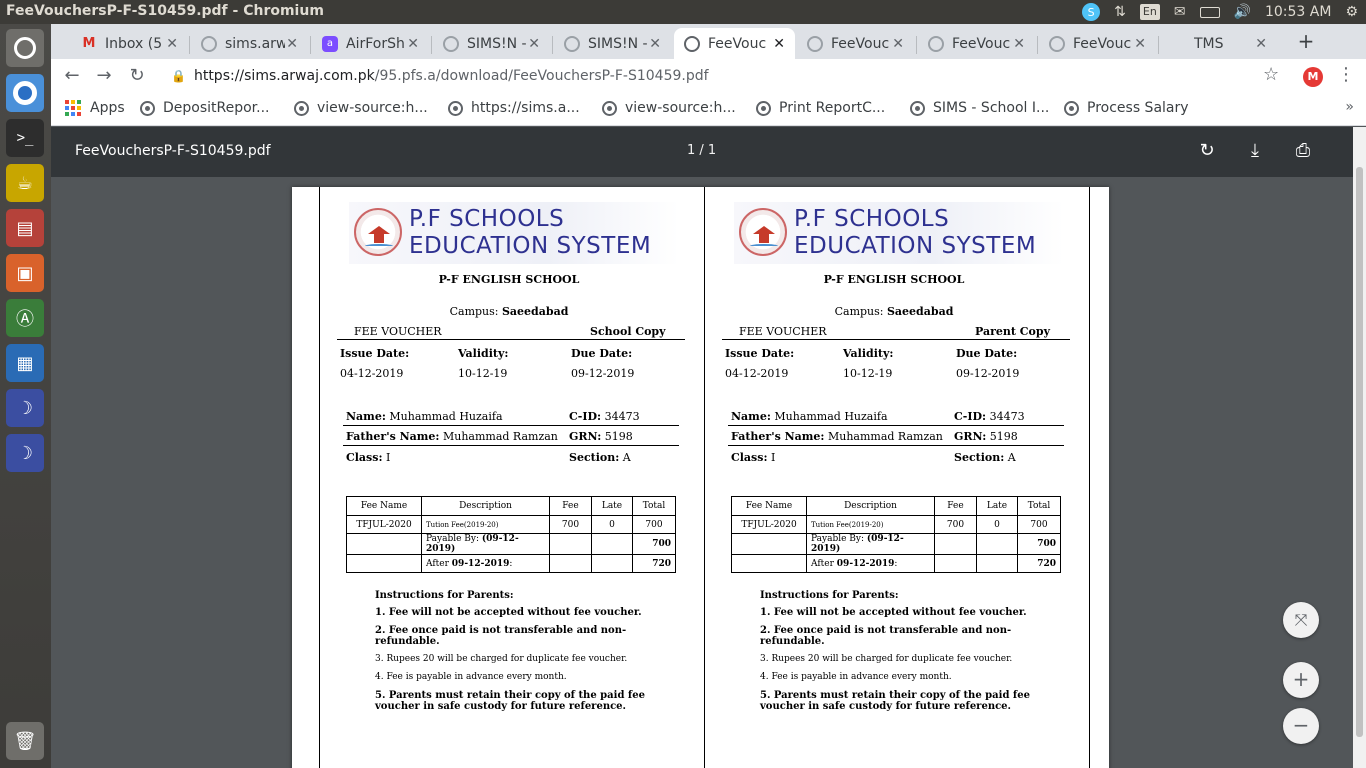 The image size is (1366, 768). Describe the element at coordinates (1346, 74) in the screenshot. I see `browser-menu-icon: ⋮` at that location.